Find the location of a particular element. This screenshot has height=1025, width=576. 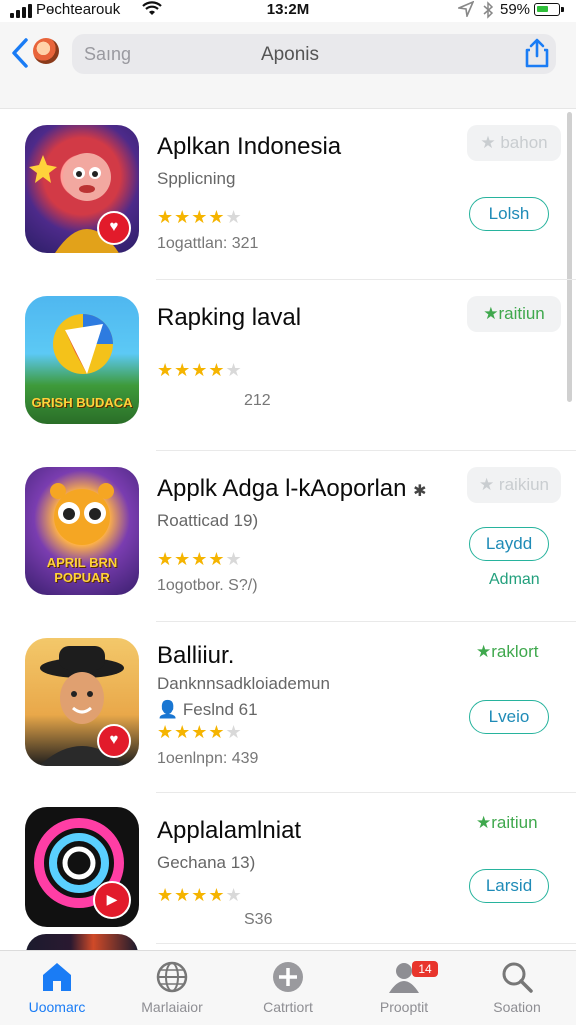

user-icon: 👤 is located at coordinates (168, 709).